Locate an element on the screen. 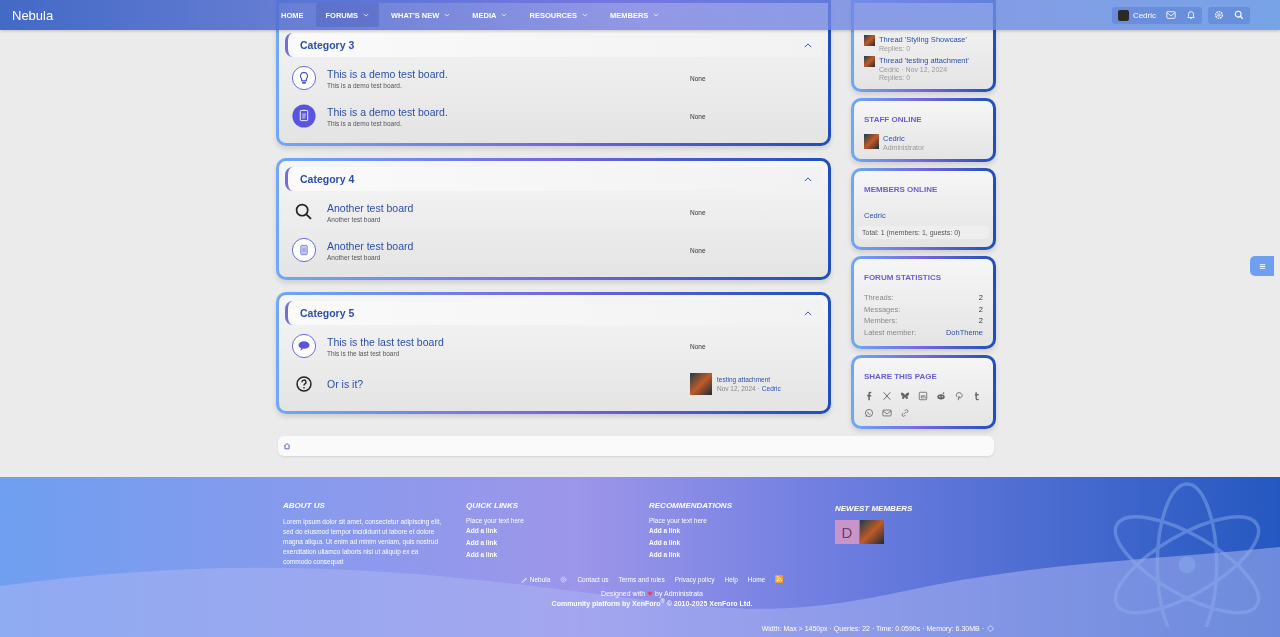  footer-heading: RECOMMENDATIONS is located at coordinates (691, 505).